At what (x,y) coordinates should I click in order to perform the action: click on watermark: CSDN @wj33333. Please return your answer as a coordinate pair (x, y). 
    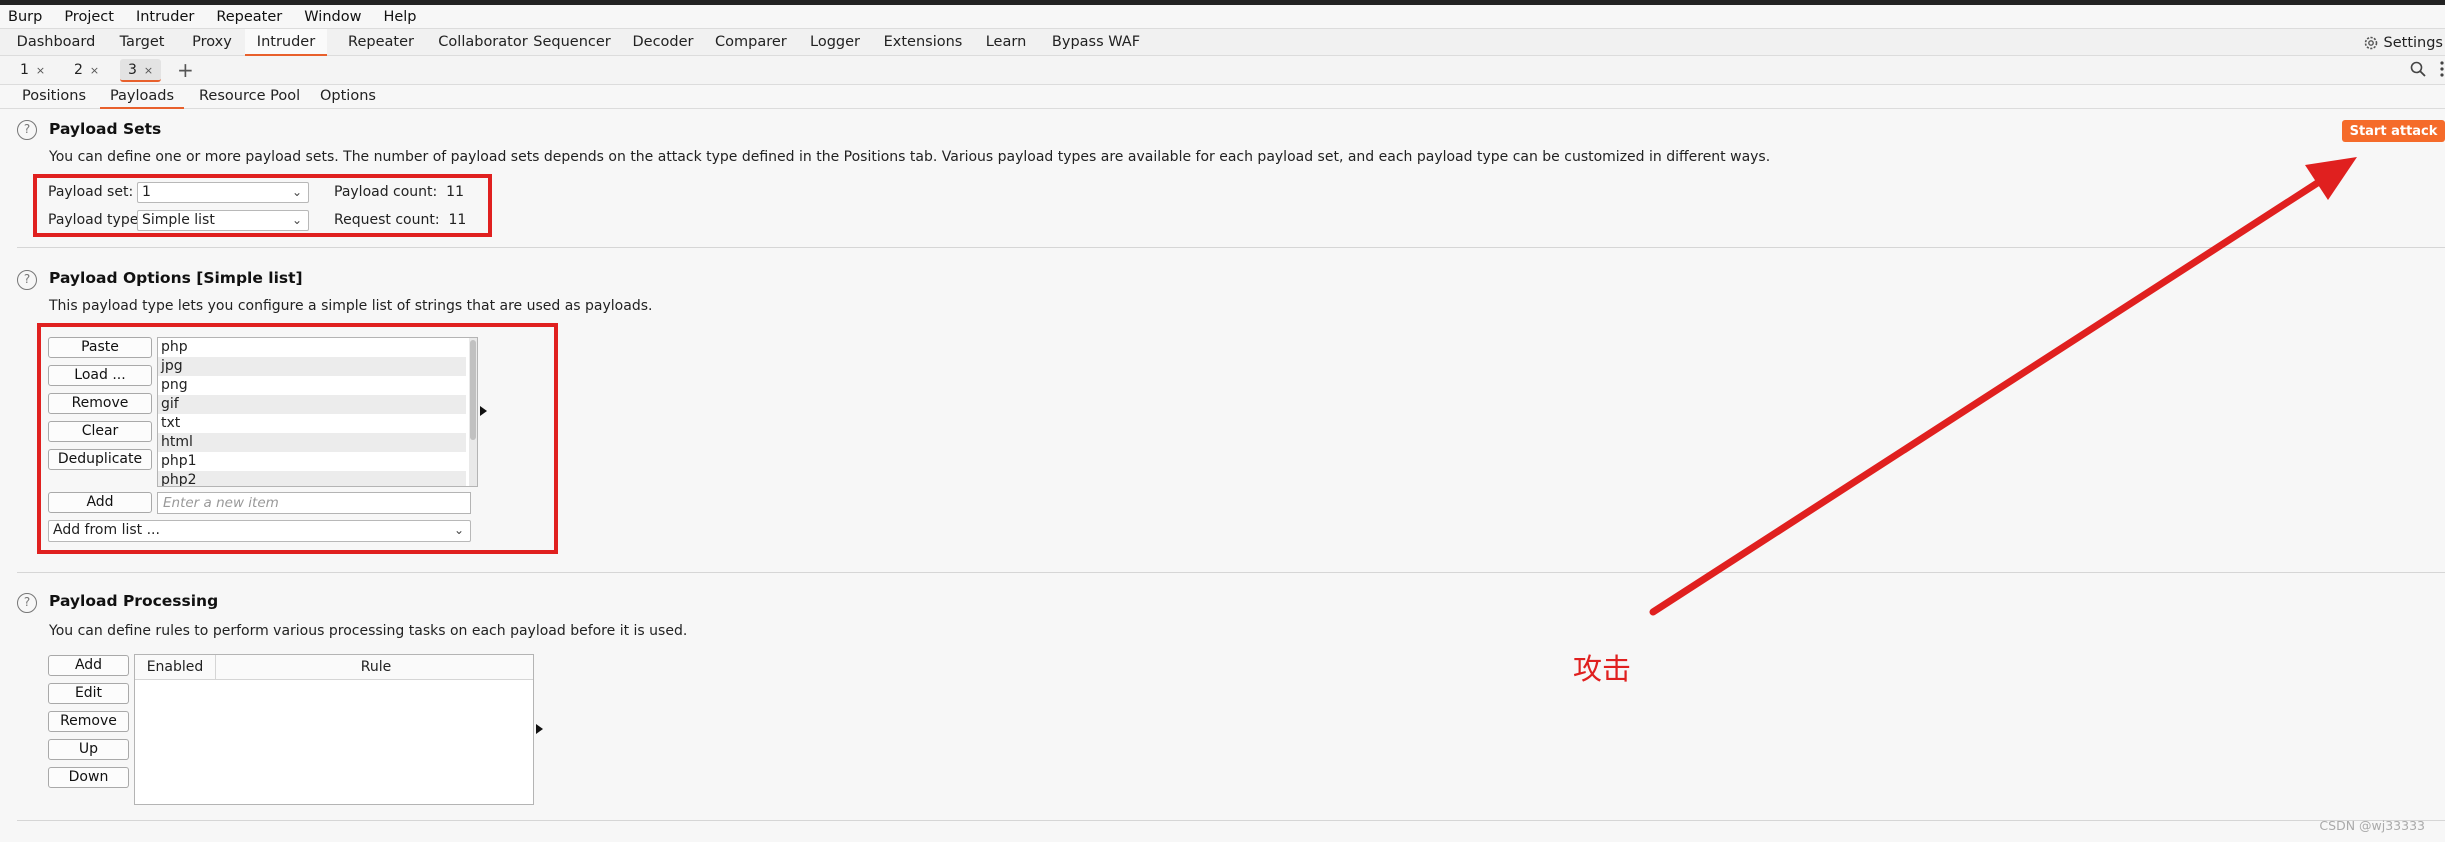
    Looking at the image, I should click on (2372, 825).